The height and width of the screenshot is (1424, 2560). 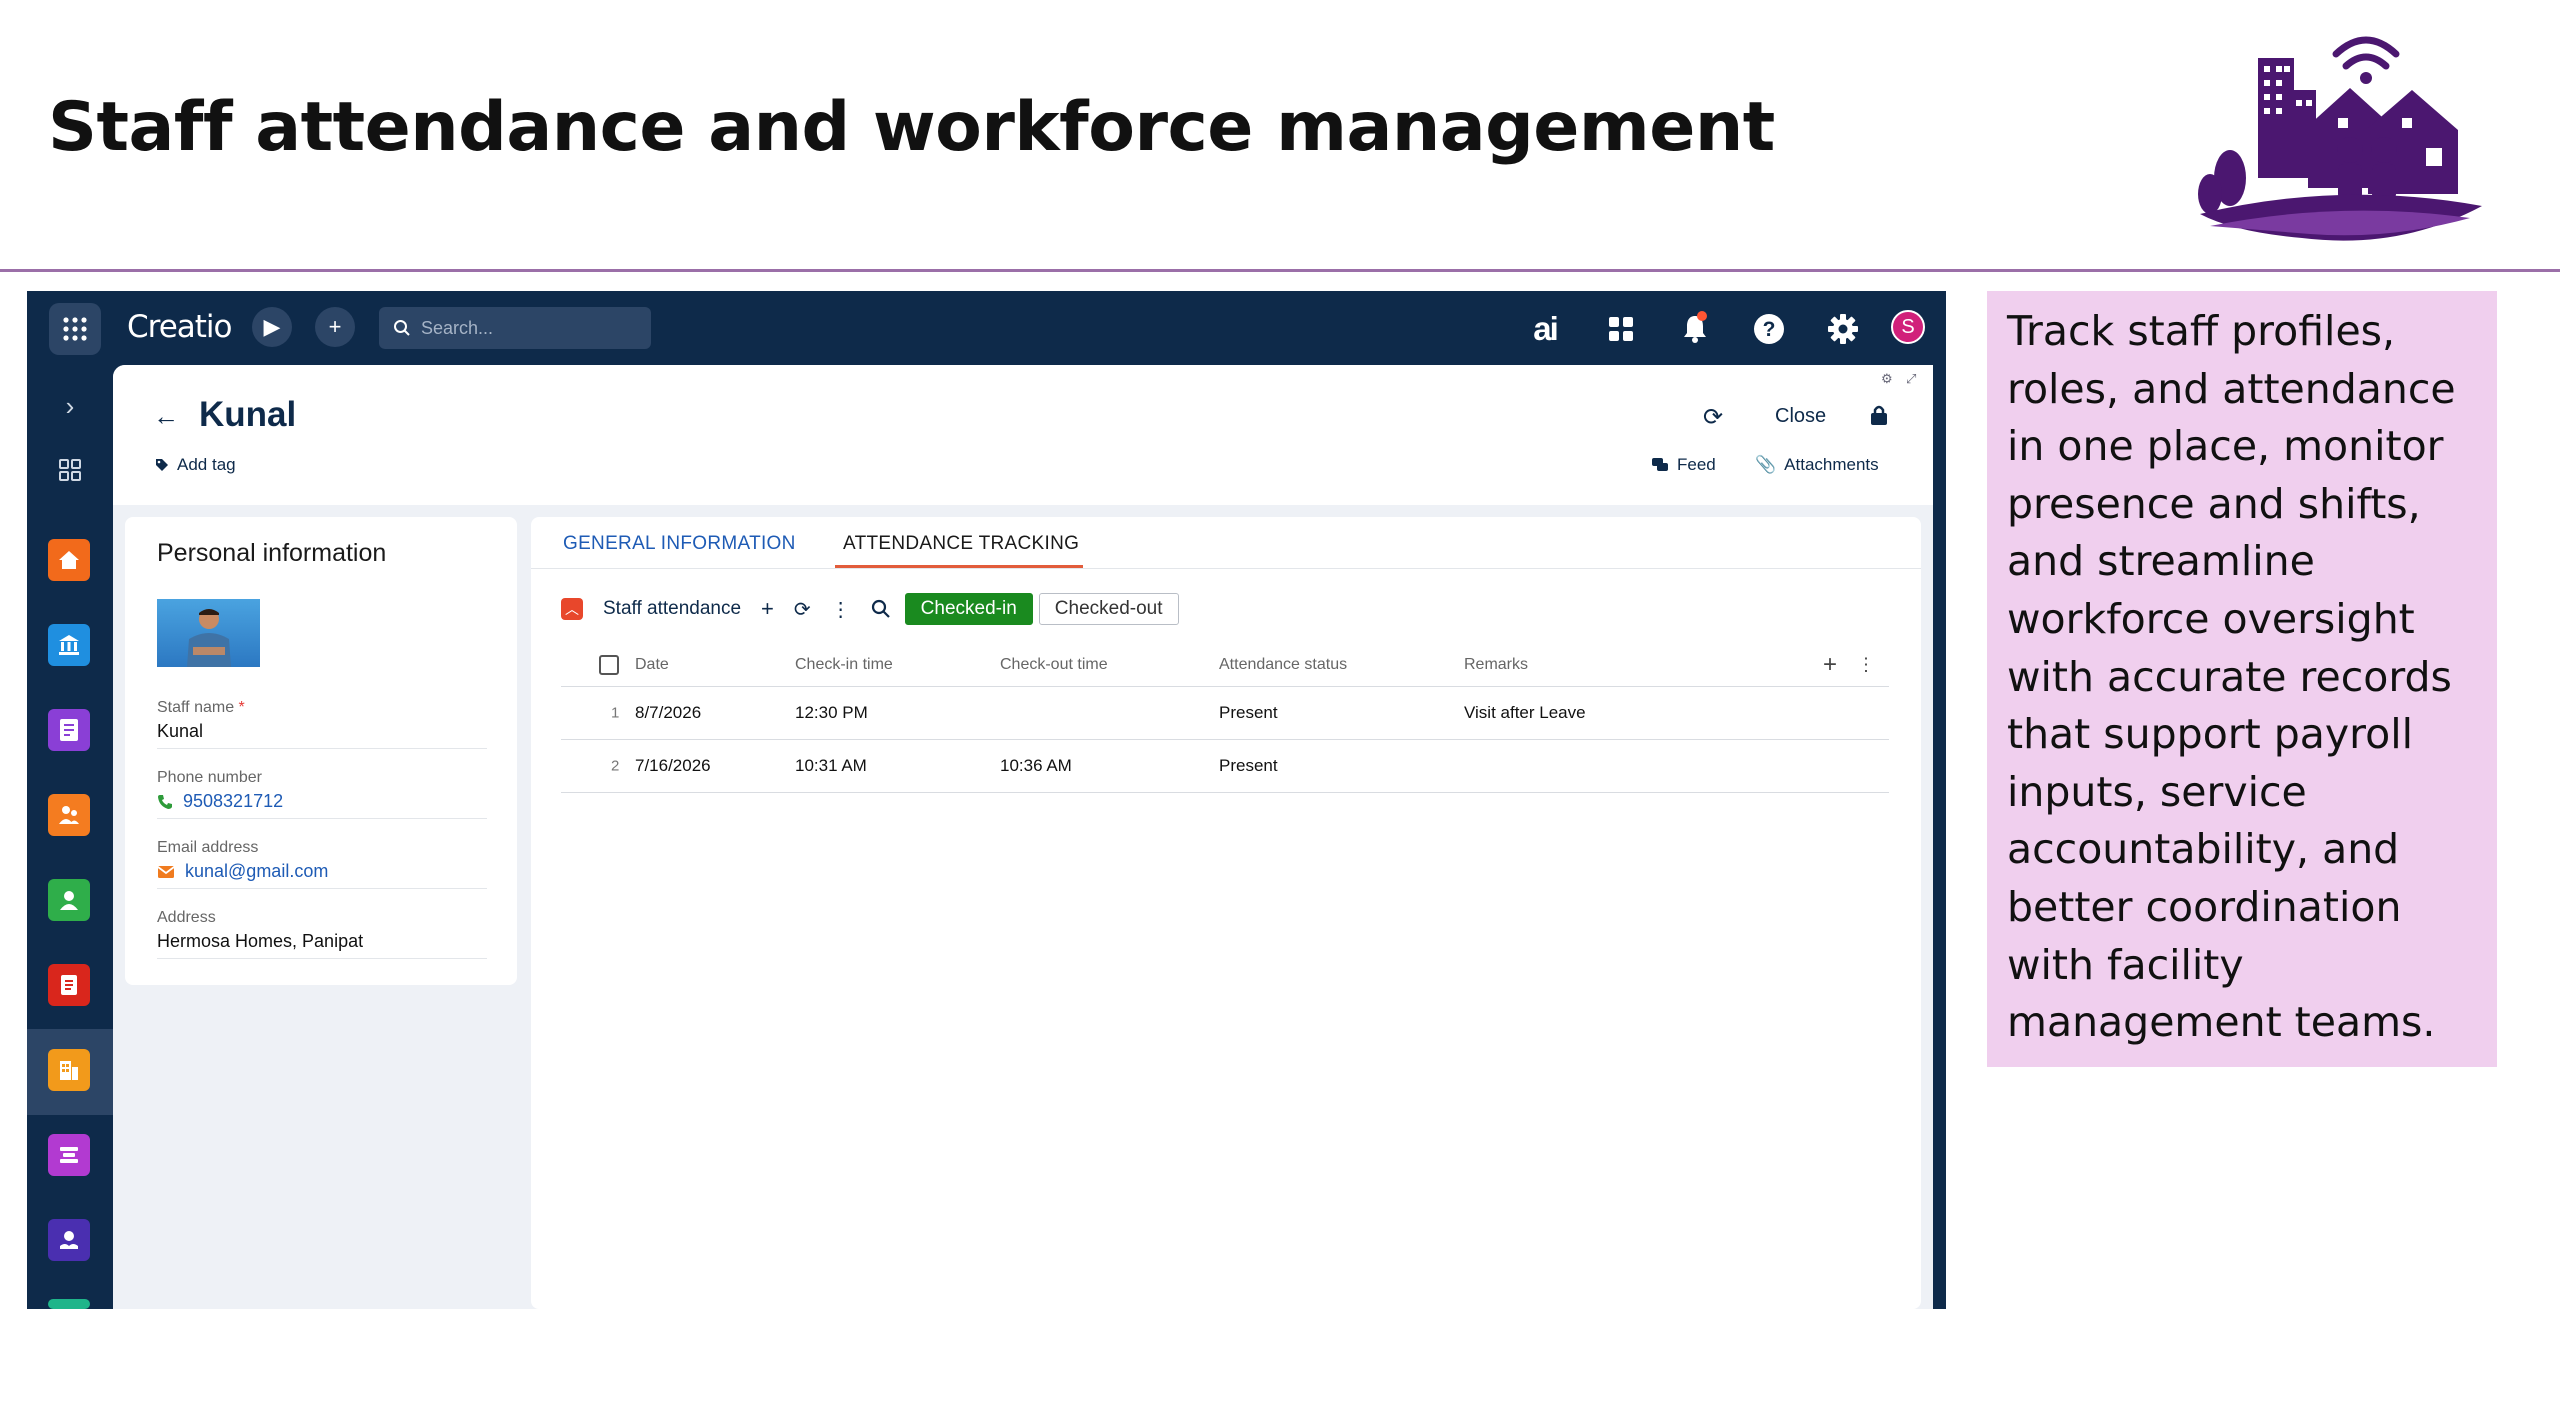 I want to click on nav-services, so click(x=69, y=1240).